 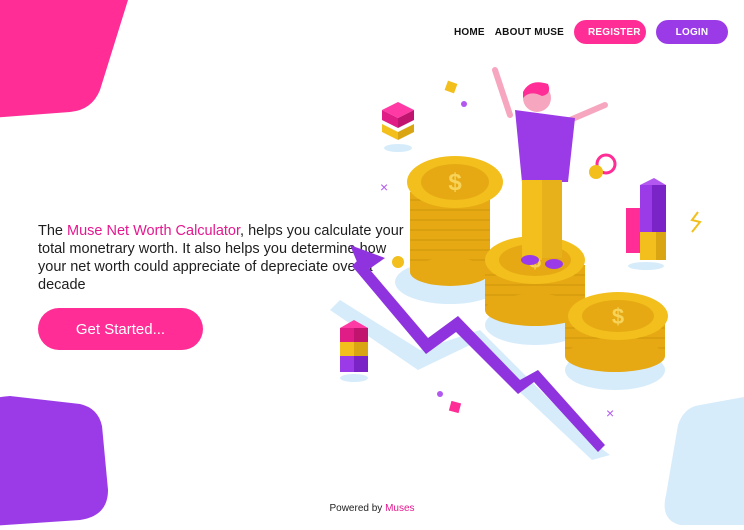 What do you see at coordinates (696, 222) in the screenshot?
I see `confetti-zigzag` at bounding box center [696, 222].